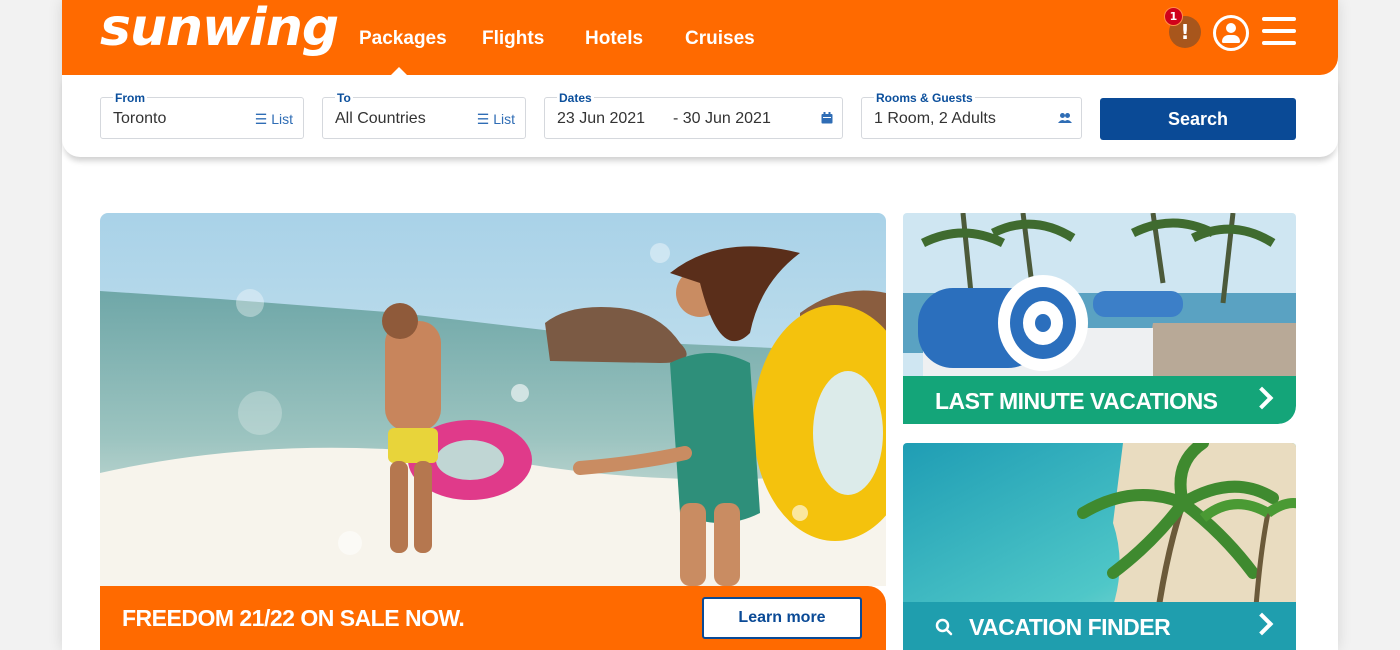 The width and height of the screenshot is (1400, 650). Describe the element at coordinates (219, 29) in the screenshot. I see `sunwing-logo: sunwing` at that location.